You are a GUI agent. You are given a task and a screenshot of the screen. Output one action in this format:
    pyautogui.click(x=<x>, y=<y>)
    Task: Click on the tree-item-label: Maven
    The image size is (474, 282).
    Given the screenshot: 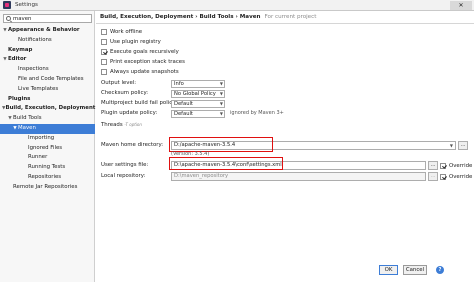 What is the action you would take?
    pyautogui.click(x=27, y=127)
    